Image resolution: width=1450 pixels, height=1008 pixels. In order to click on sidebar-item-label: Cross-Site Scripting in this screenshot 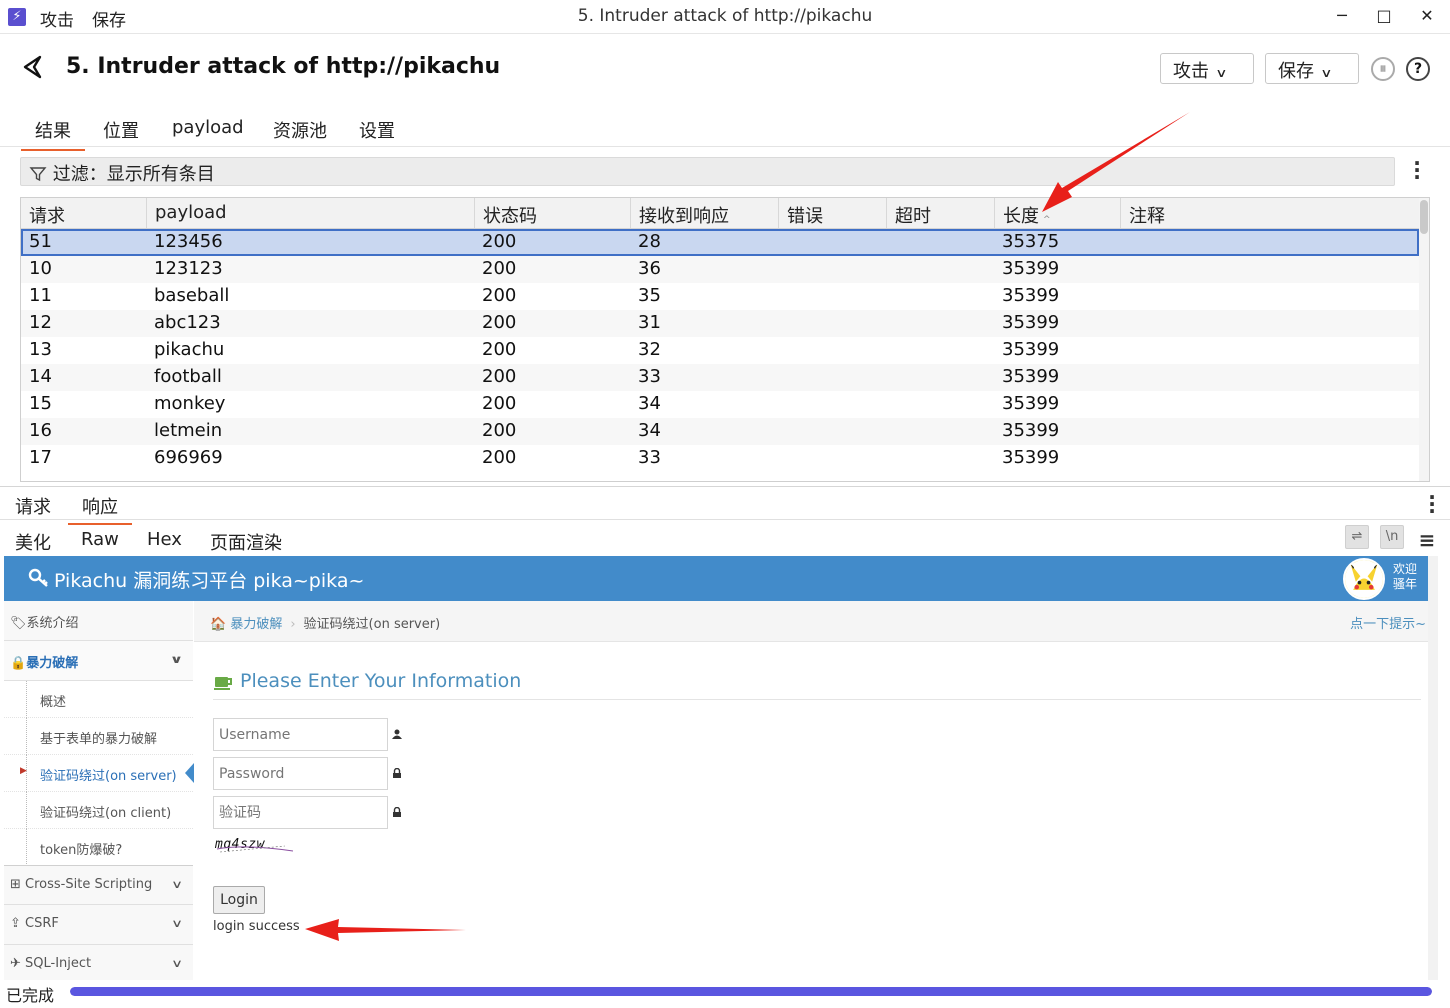, I will do `click(89, 884)`.